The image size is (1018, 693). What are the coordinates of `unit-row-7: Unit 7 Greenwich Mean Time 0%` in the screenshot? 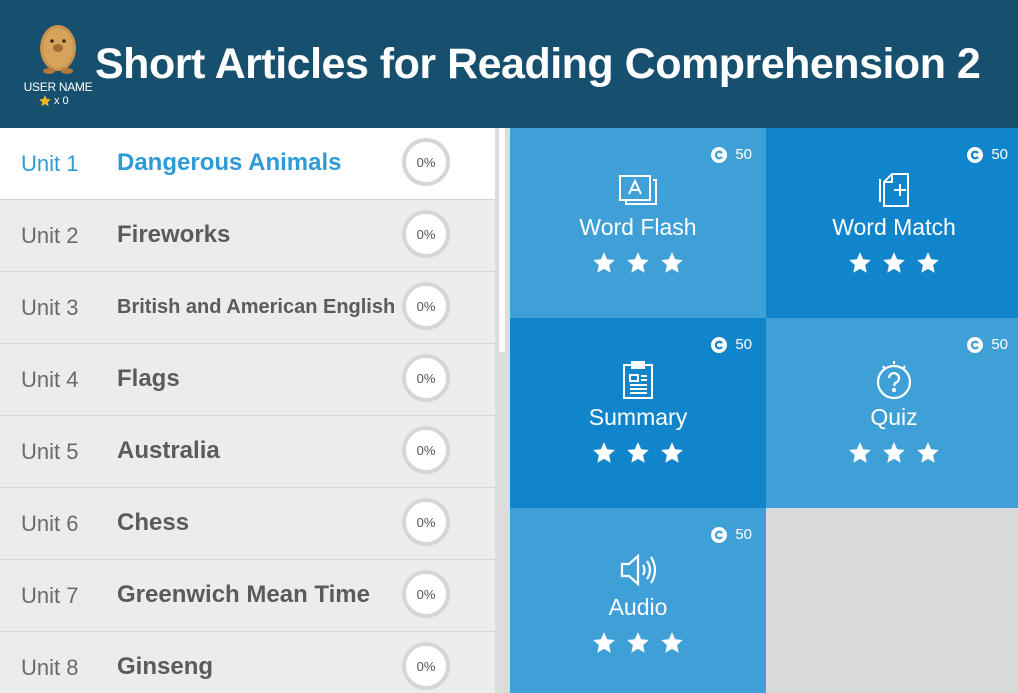 It's located at (247, 596).